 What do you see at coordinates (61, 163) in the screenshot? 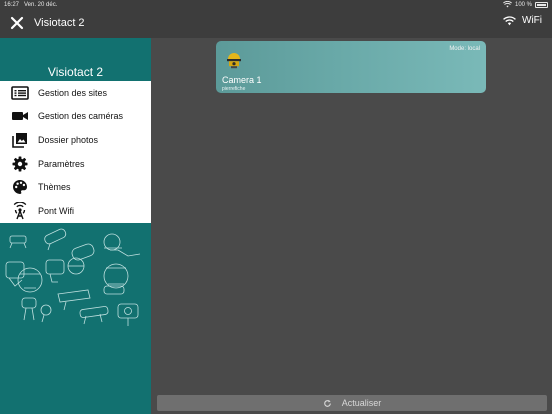
I see `sidebar-item-label: Paramètres` at bounding box center [61, 163].